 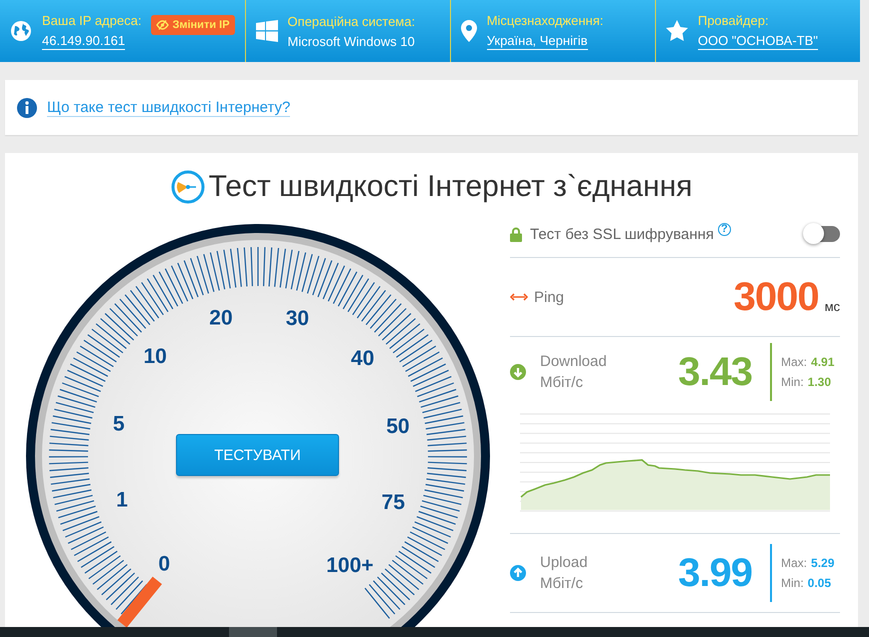 What do you see at coordinates (823, 234) in the screenshot?
I see `ssl-toggle` at bounding box center [823, 234].